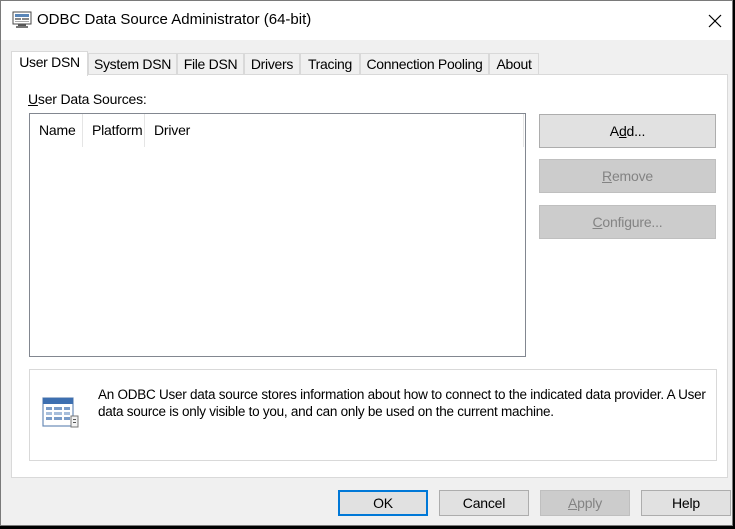 The height and width of the screenshot is (529, 735). I want to click on title-bar: ODBC Data Source Administrator (64-bit), so click(366, 20).